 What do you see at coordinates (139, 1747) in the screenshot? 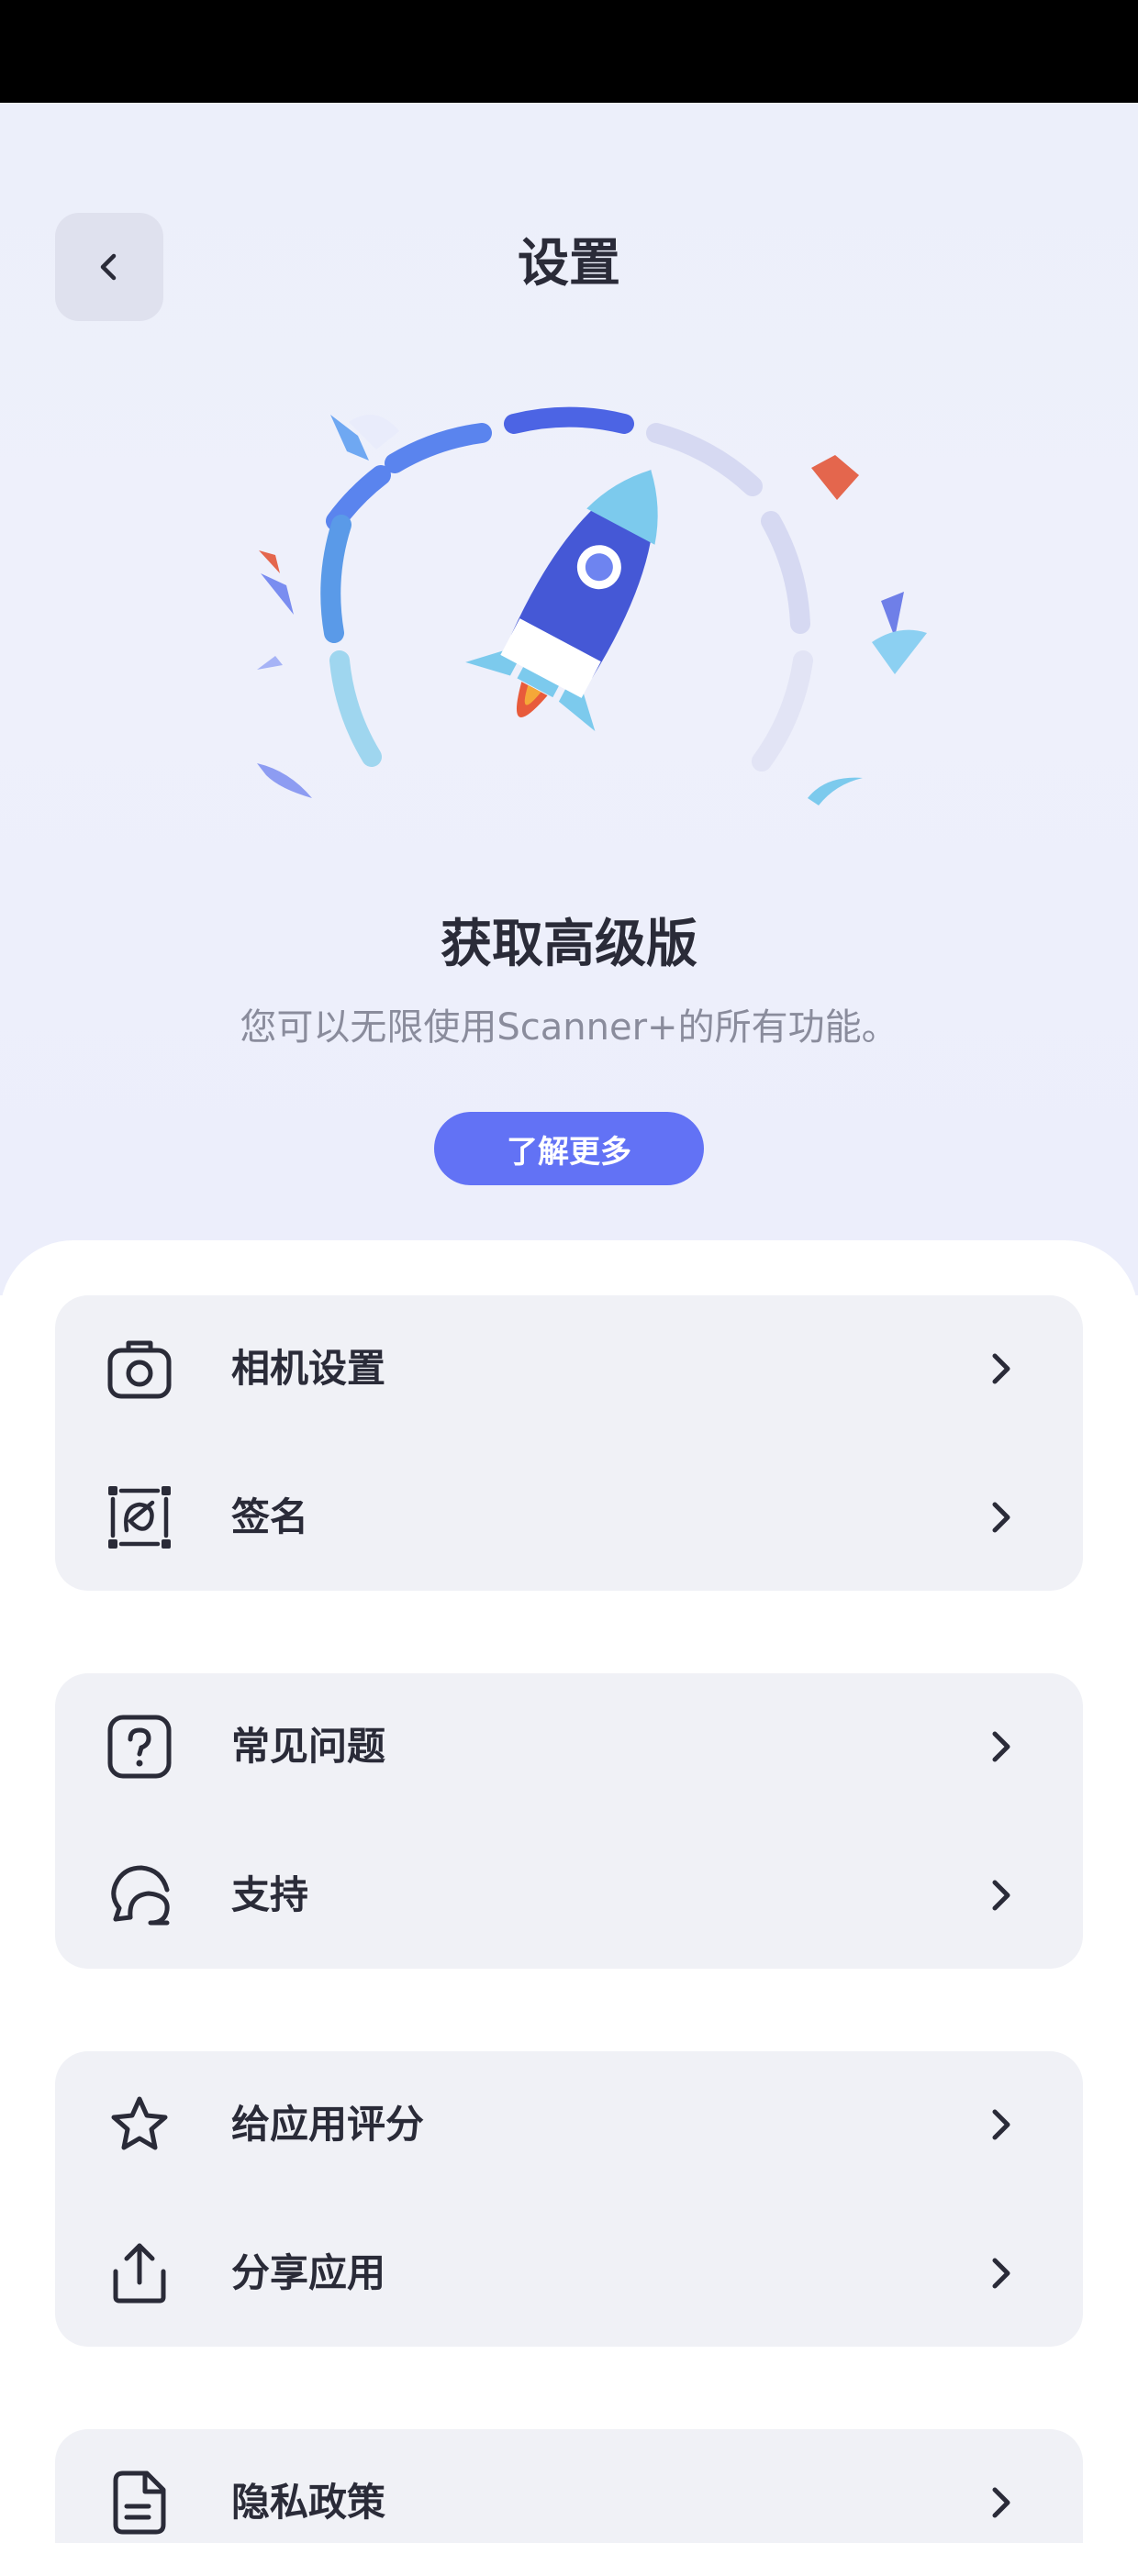
I see `question-icon` at bounding box center [139, 1747].